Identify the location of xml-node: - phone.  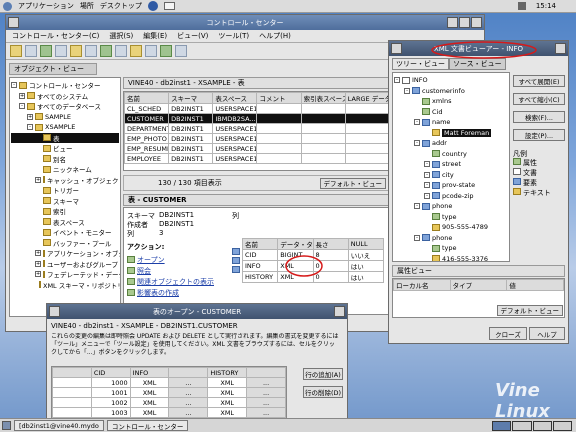
(451, 206).